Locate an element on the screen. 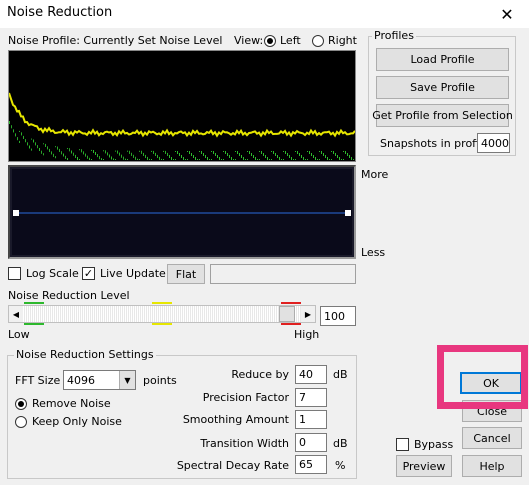  smoothing-amount-input: 1 is located at coordinates (311, 419).